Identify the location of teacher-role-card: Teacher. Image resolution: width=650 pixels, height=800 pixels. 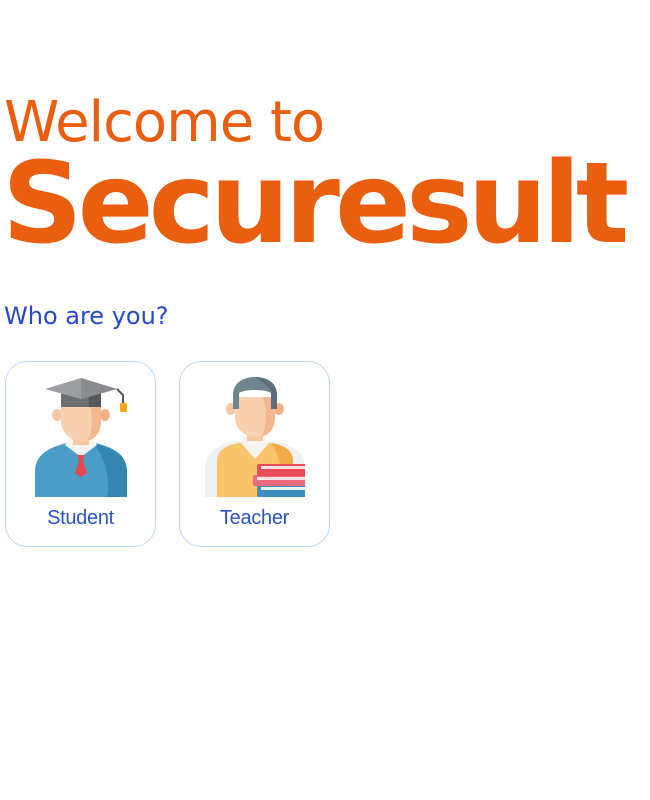
(254, 454).